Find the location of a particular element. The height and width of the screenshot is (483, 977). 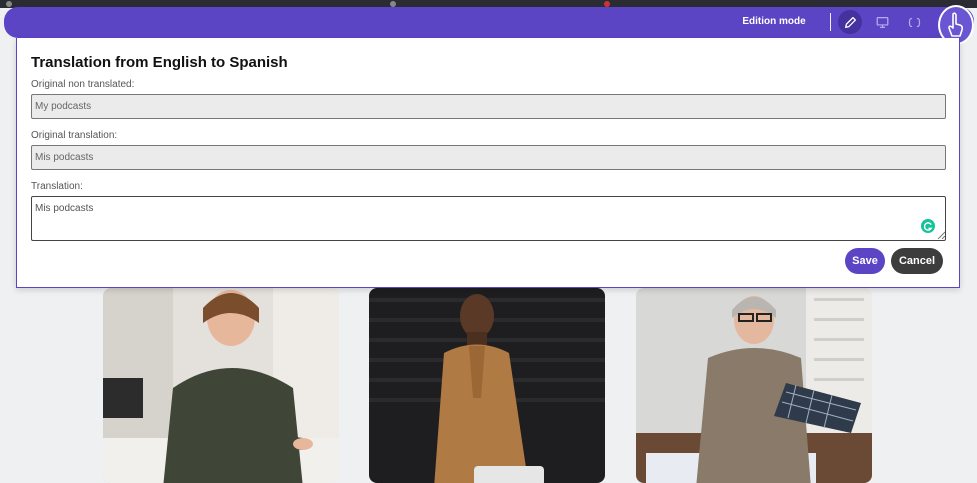

code-brackets-icon is located at coordinates (914, 22).